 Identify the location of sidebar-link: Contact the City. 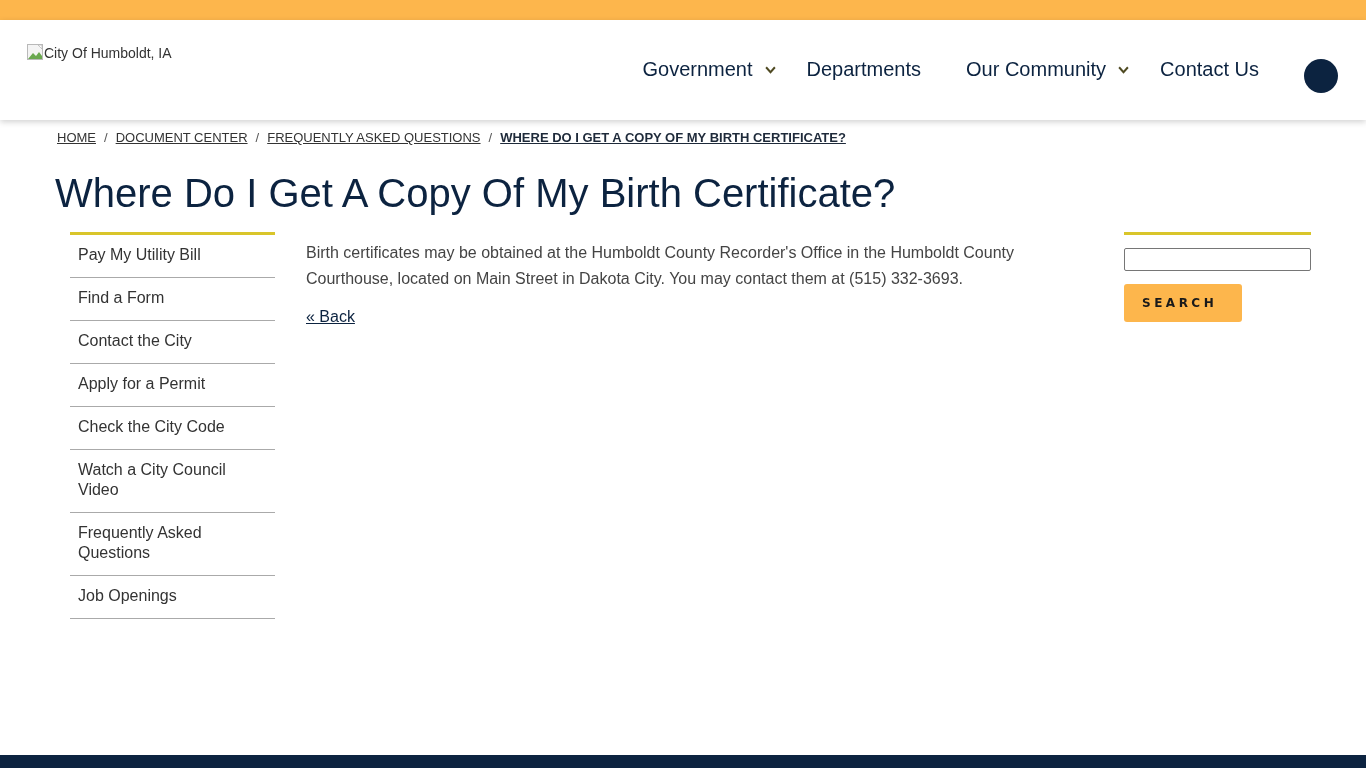
(158, 341).